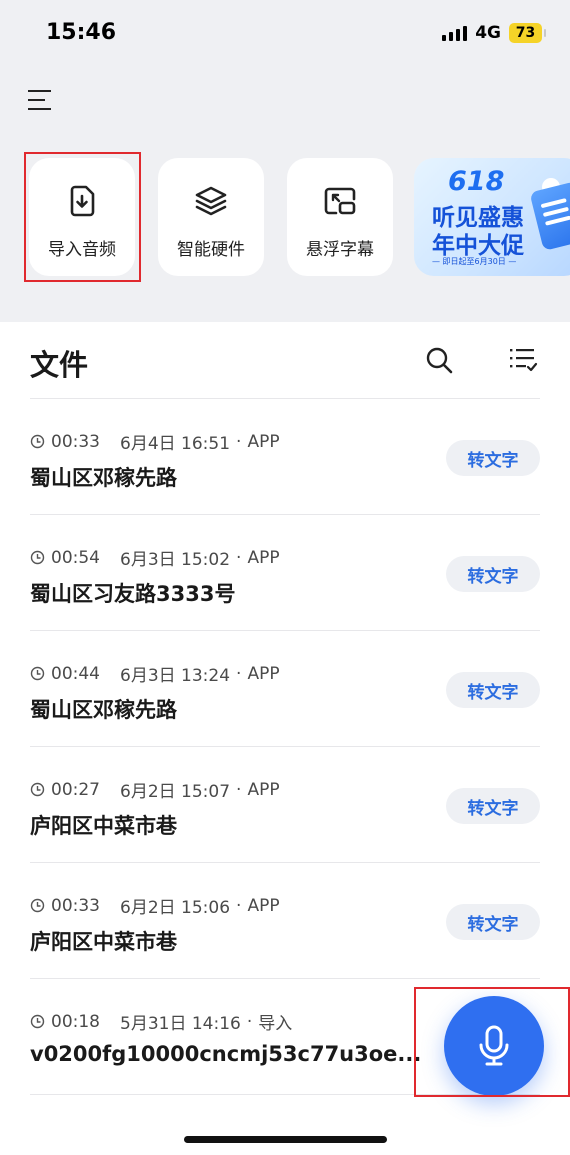 The width and height of the screenshot is (570, 1155). Describe the element at coordinates (340, 217) in the screenshot. I see `floating-subtitle-card: 悬浮字幕` at that location.